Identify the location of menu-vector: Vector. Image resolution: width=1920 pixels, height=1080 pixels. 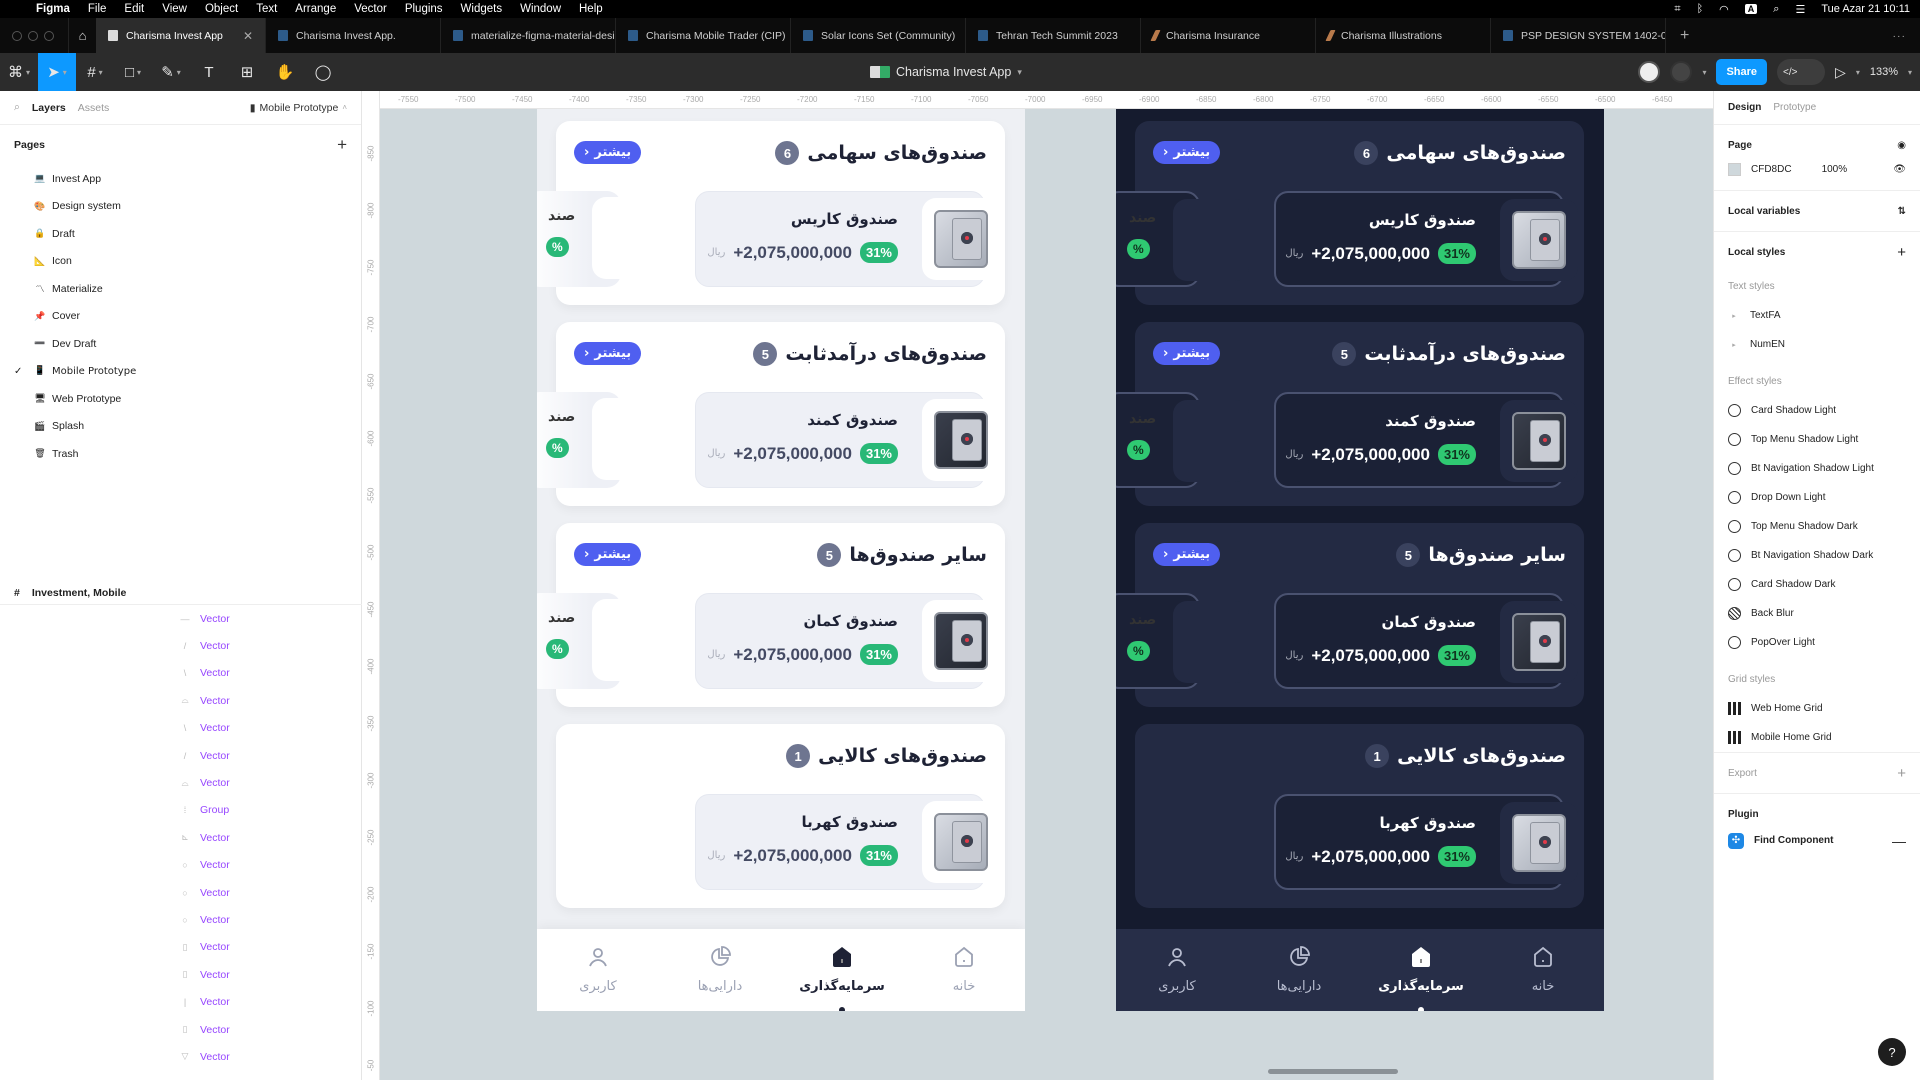
(370, 9).